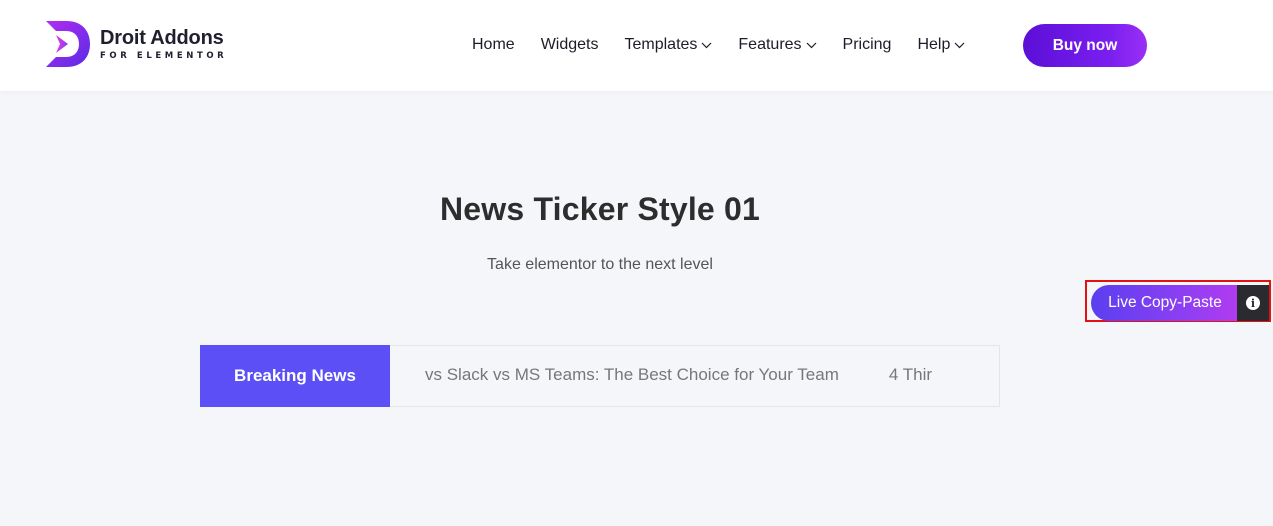 The width and height of the screenshot is (1273, 526). Describe the element at coordinates (68, 44) in the screenshot. I see `droit-logo-icon` at that location.